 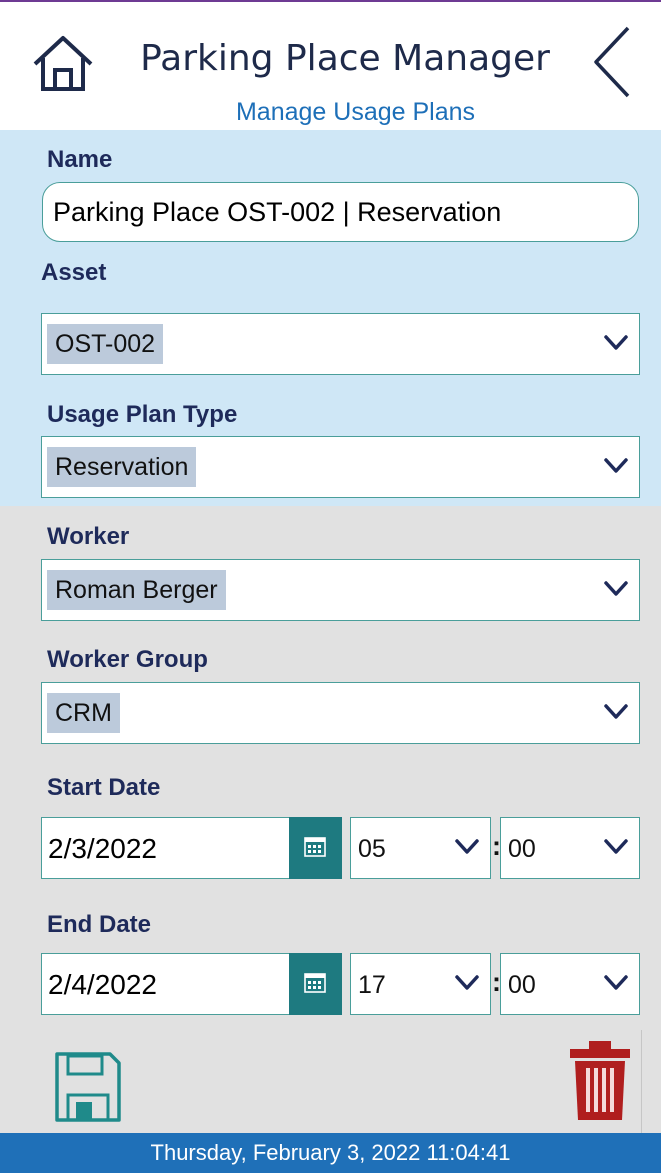 I want to click on worker-dropdown: Roman Berger, so click(x=340, y=590).